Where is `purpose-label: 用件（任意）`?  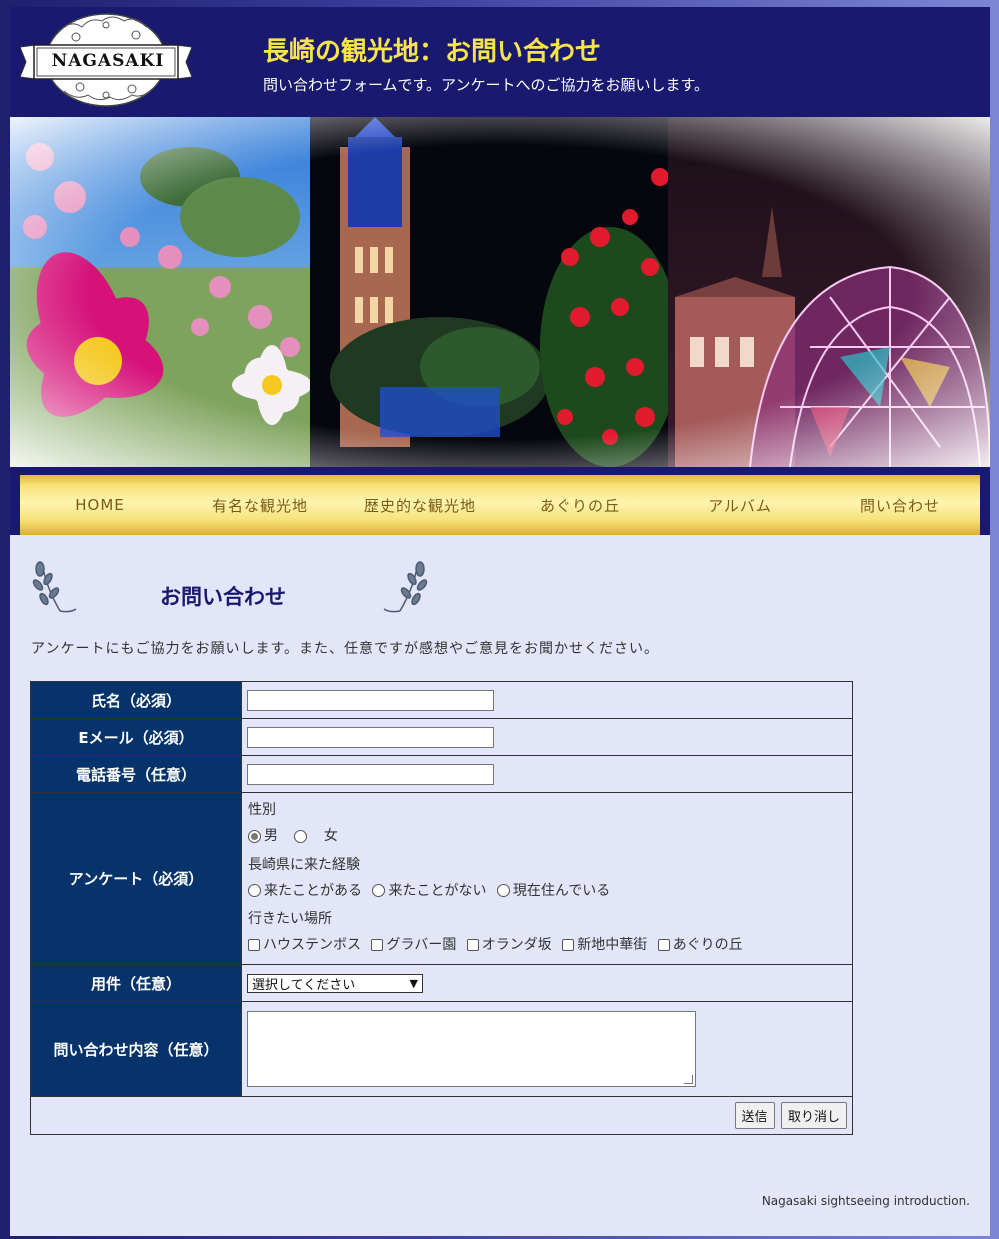 purpose-label: 用件（任意） is located at coordinates (136, 983).